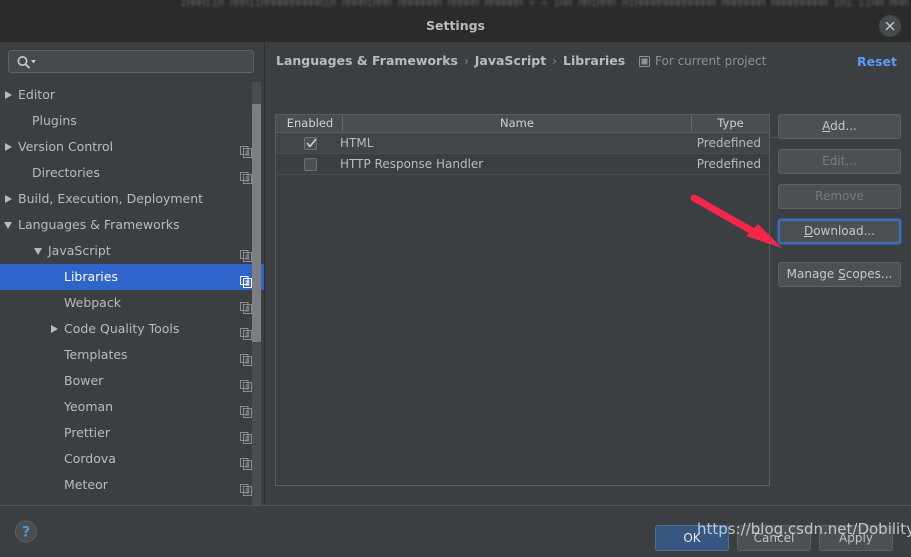 This screenshot has height=557, width=911. I want to click on cancel-button: Cancel, so click(774, 538).